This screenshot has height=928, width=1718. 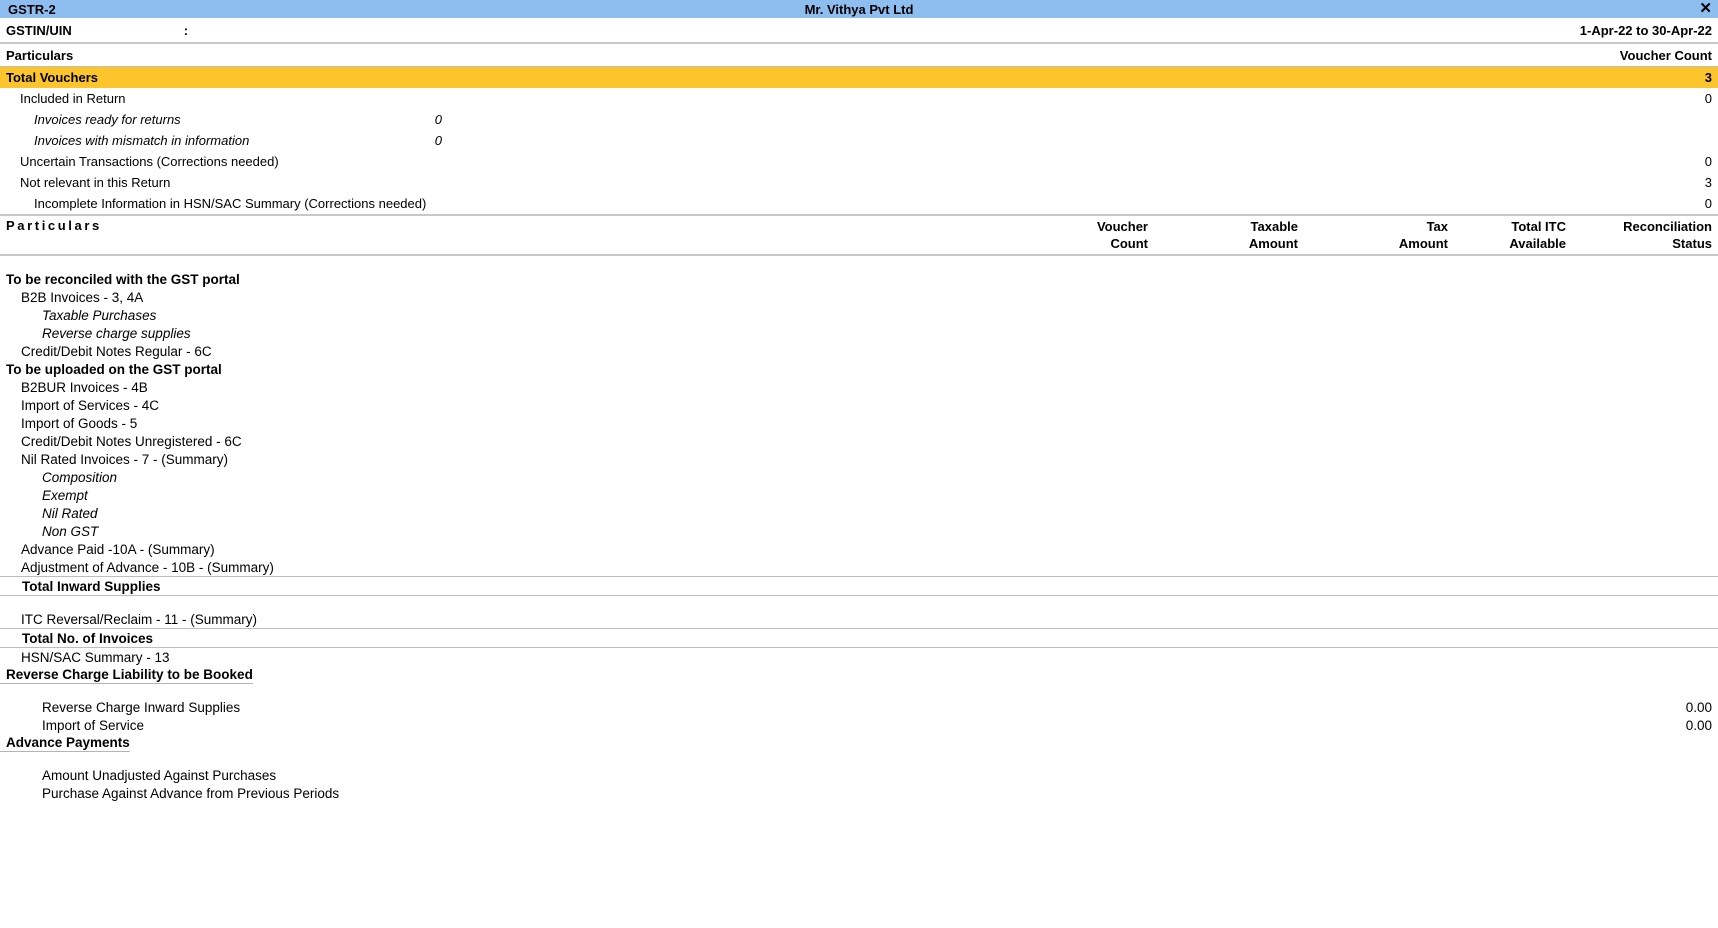 I want to click on summary-row-label: Invoices with mismatch in information, so click(x=142, y=140).